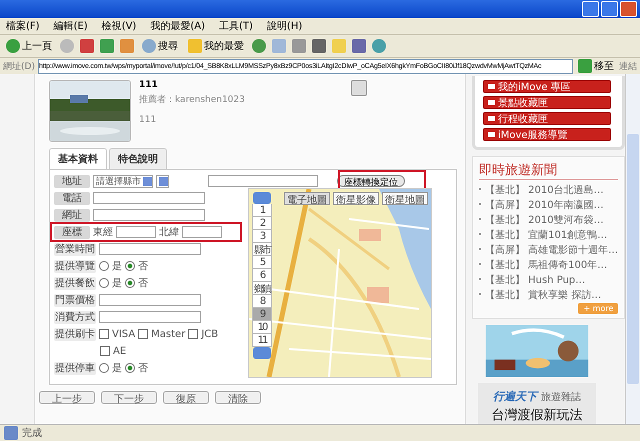 This screenshot has width=640, height=441. I want to click on ad-subtitle: 旅遊雜誌, so click(560, 397).